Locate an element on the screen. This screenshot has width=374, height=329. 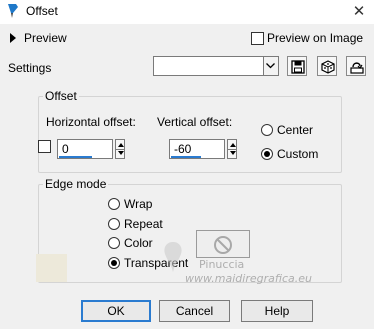
horizontal-offset-stepper is located at coordinates (120, 149).